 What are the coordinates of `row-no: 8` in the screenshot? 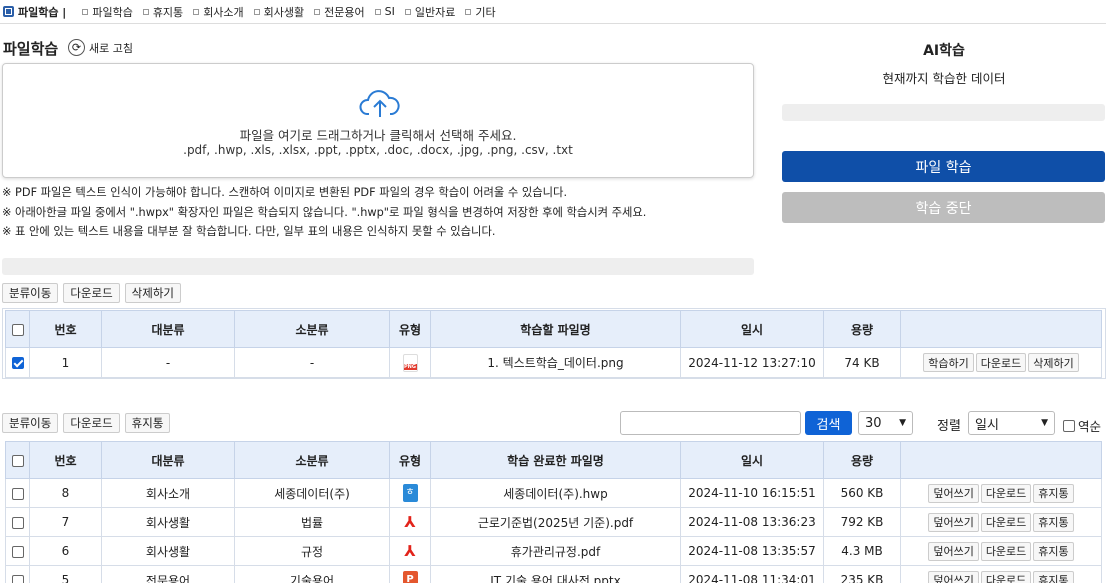 It's located at (65, 493).